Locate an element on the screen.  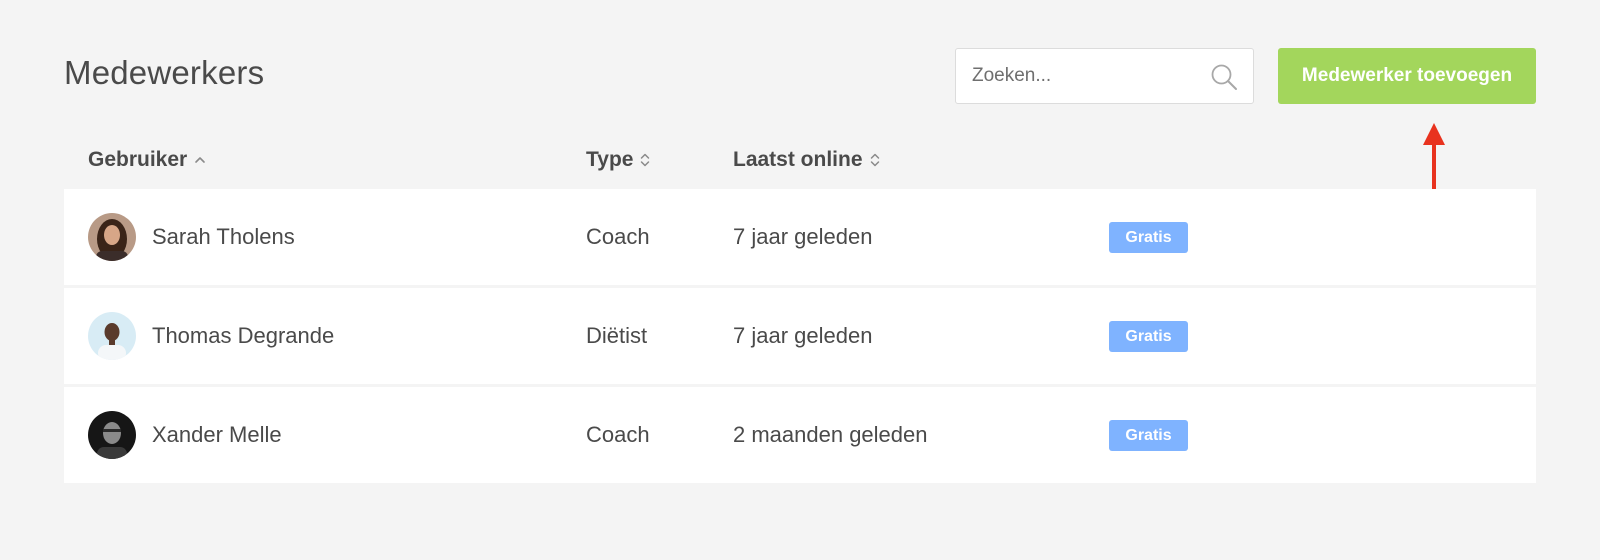
chevron-up-icon is located at coordinates (200, 160).